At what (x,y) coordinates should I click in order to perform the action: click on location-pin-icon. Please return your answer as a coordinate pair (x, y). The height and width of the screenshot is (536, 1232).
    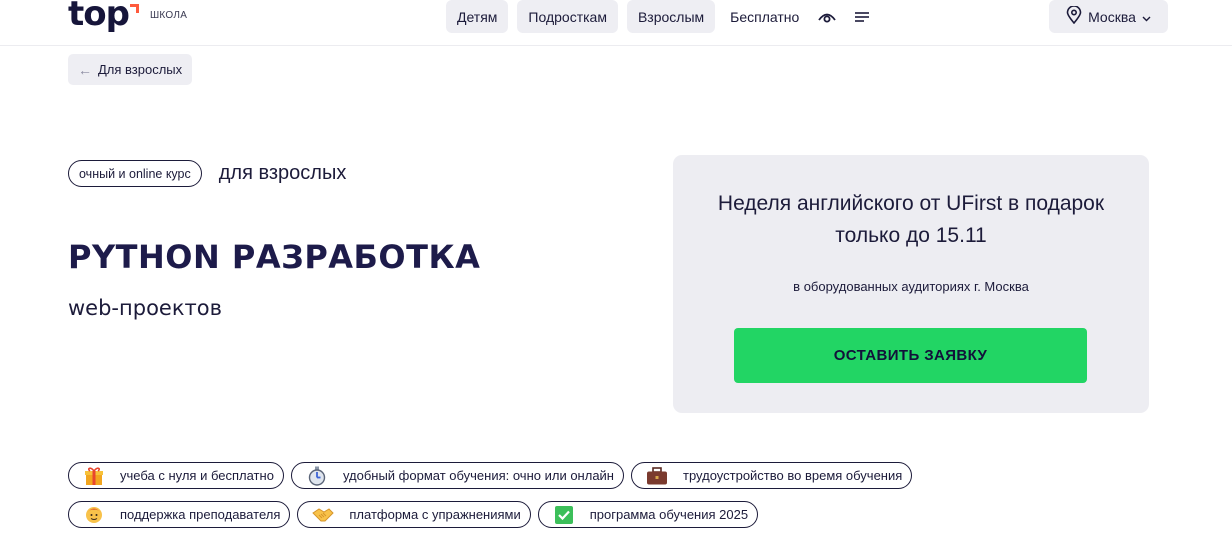
    Looking at the image, I should click on (1074, 16).